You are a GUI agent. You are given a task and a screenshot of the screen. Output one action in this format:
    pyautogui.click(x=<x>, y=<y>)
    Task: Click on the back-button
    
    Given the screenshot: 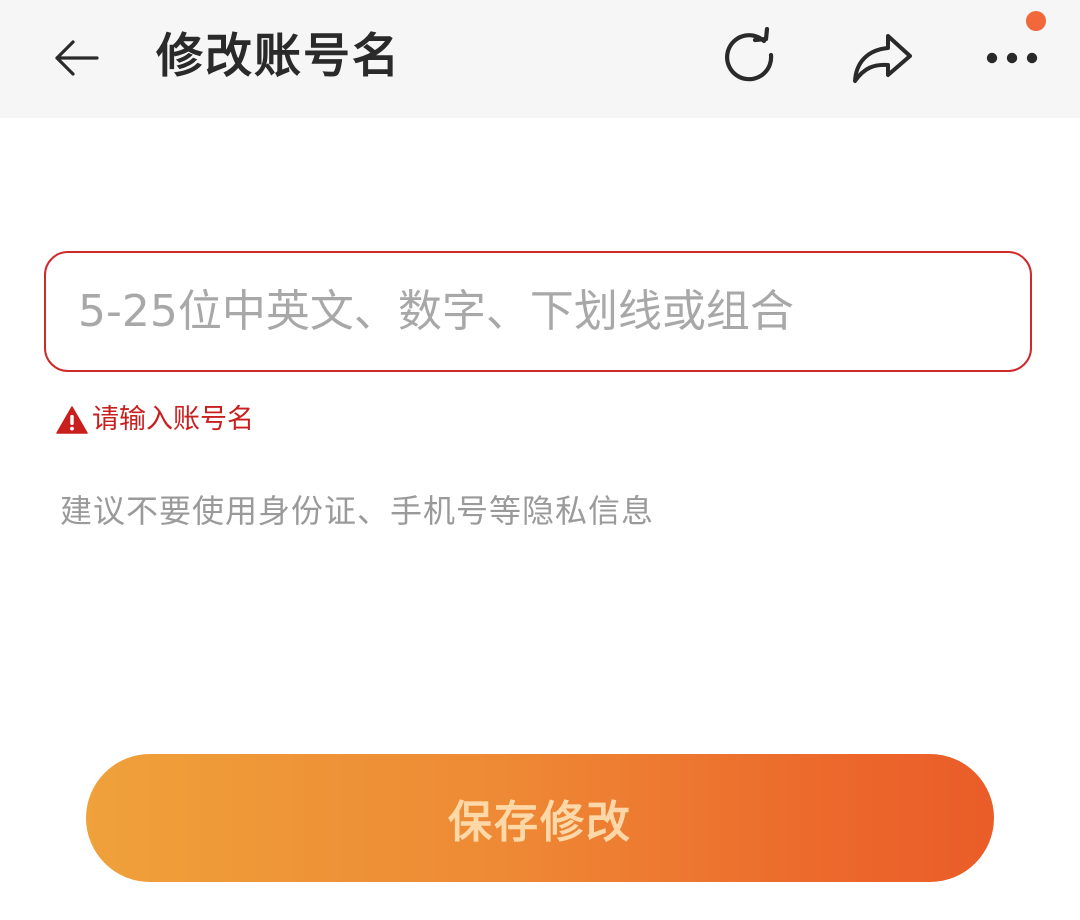 What is the action you would take?
    pyautogui.click(x=76, y=58)
    